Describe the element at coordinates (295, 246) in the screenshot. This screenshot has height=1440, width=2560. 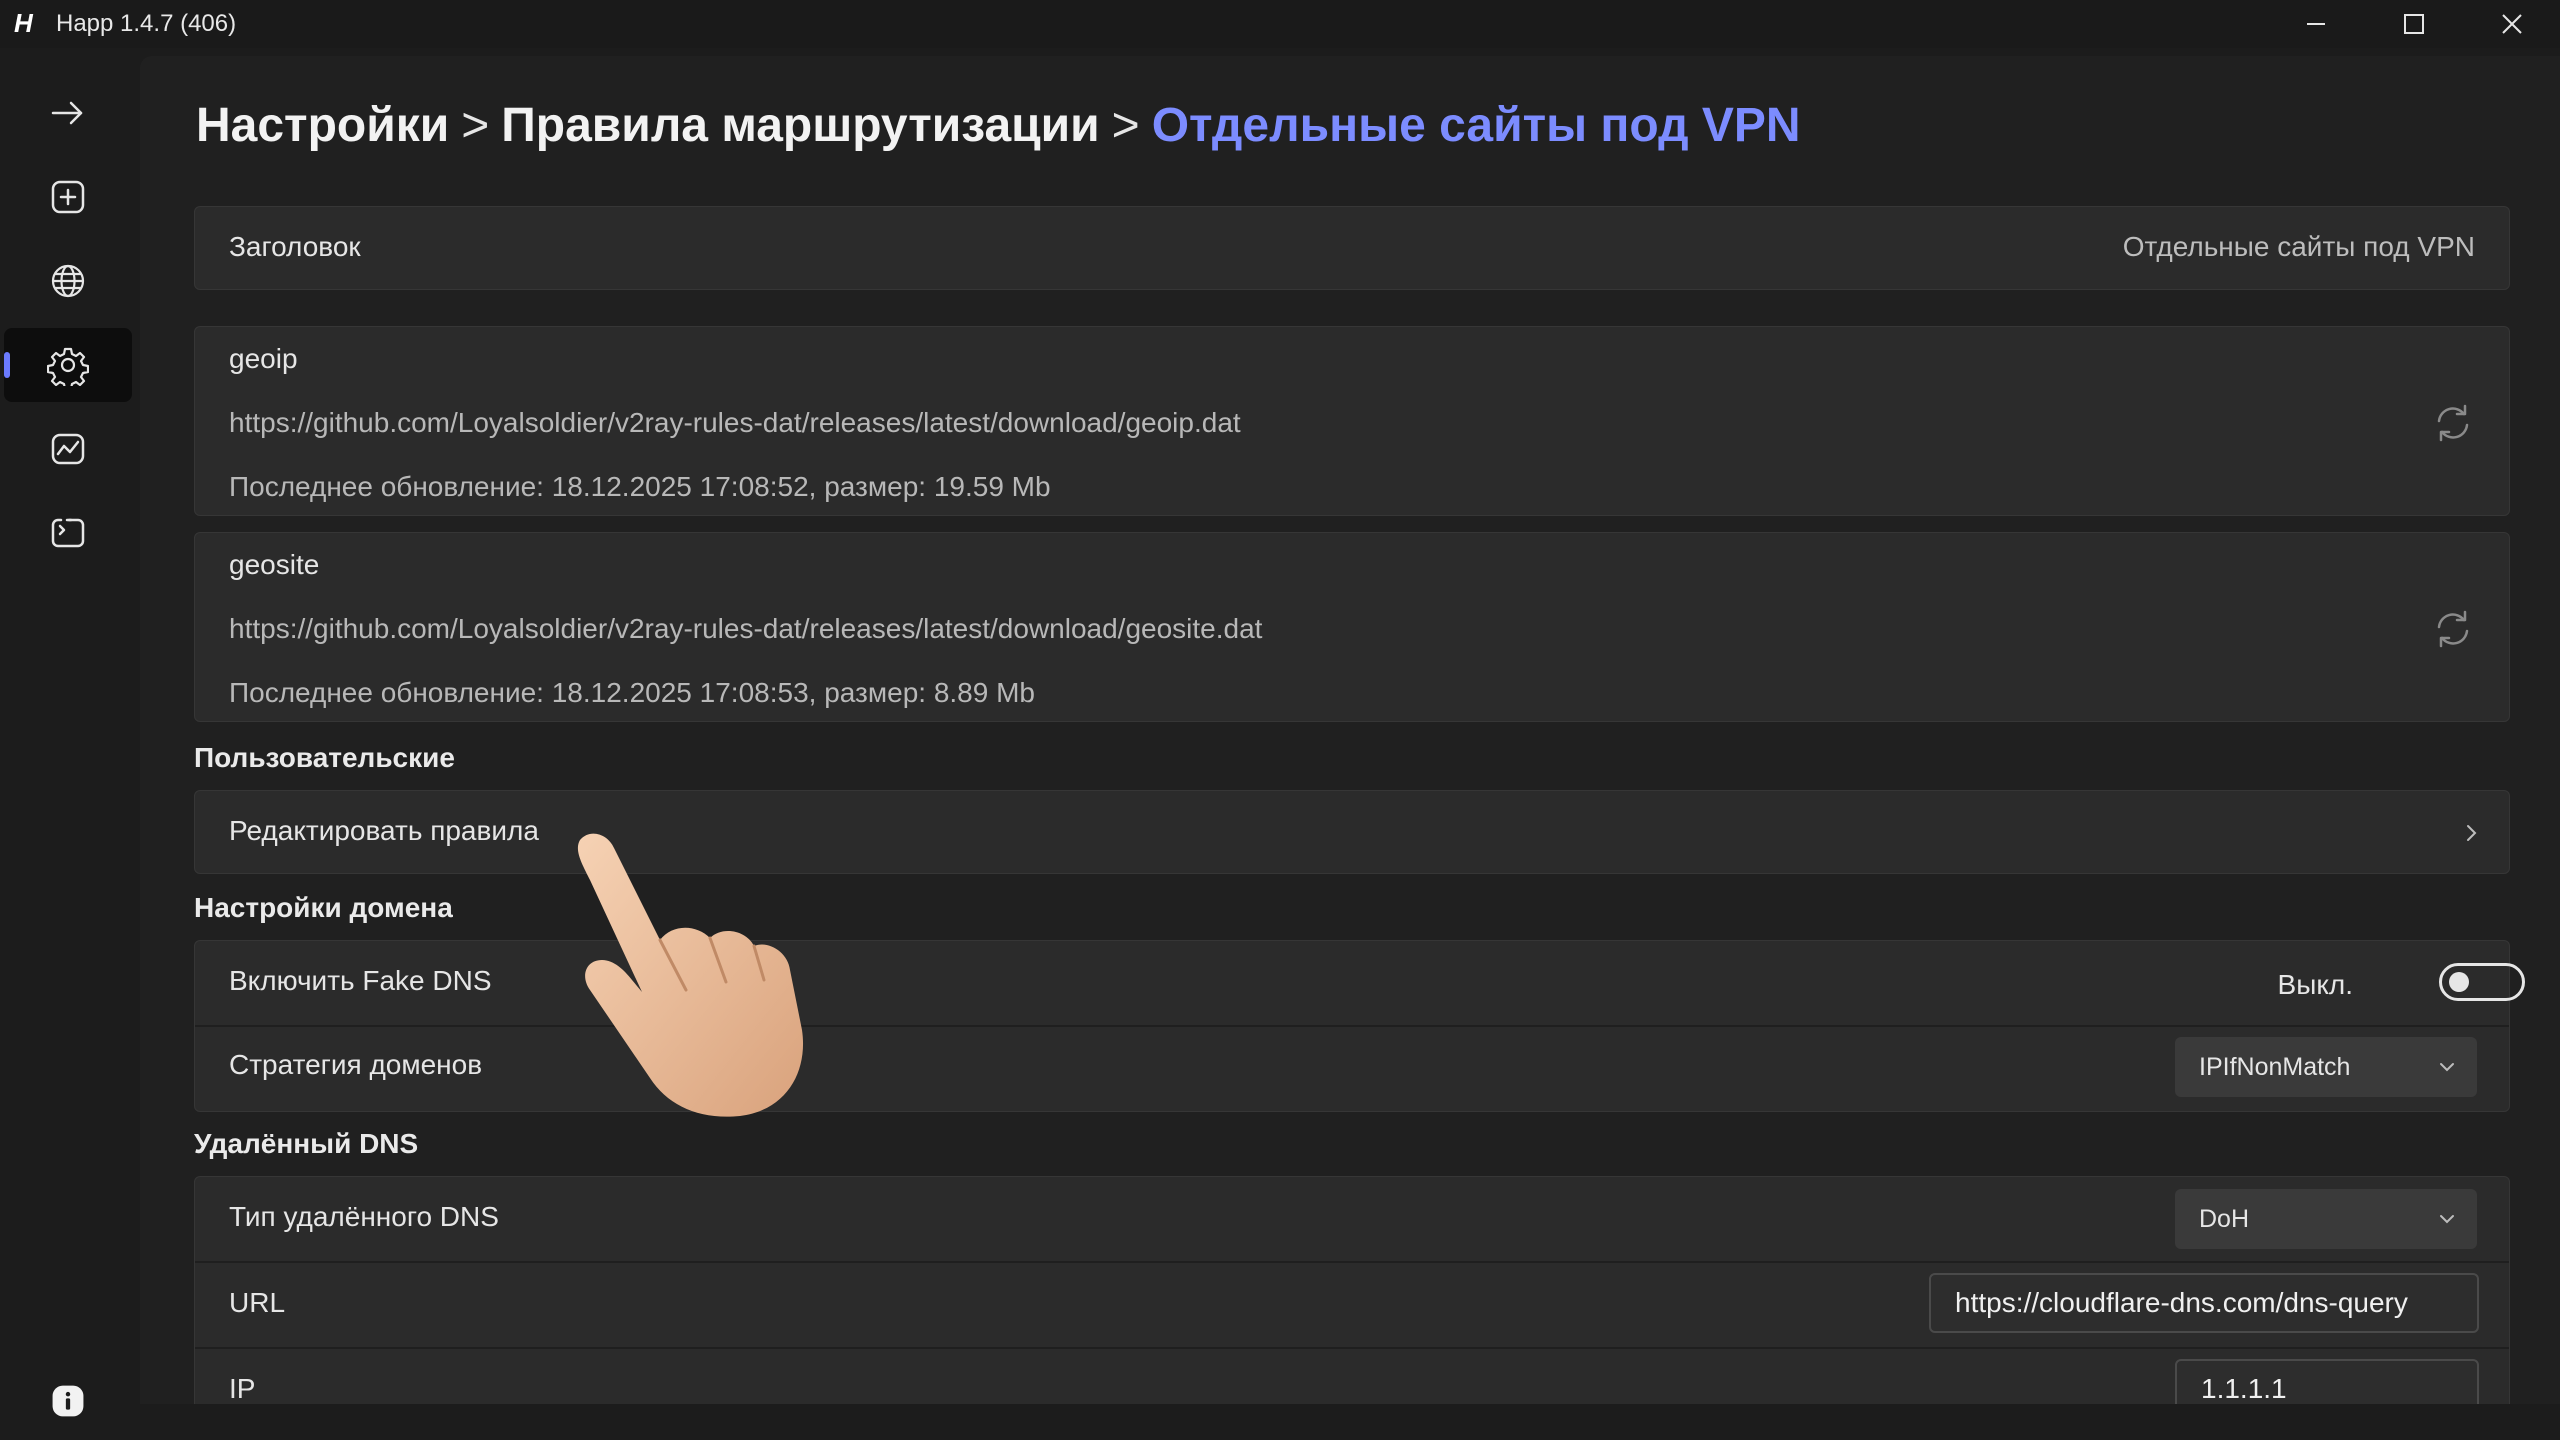
I see `title-row-label: Заголовок` at that location.